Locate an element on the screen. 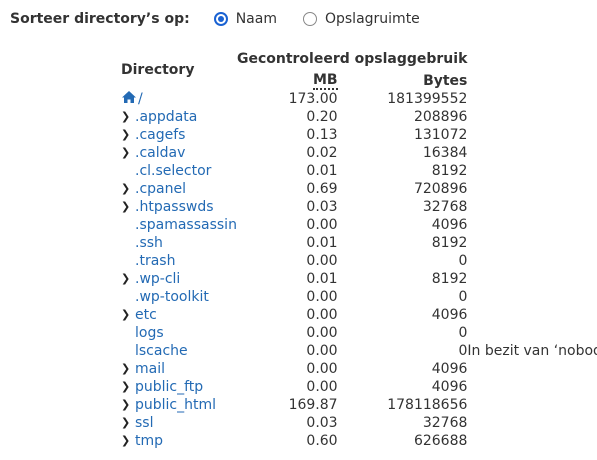  table-row: ❯ etc 0.00 4096 is located at coordinates (359, 315).